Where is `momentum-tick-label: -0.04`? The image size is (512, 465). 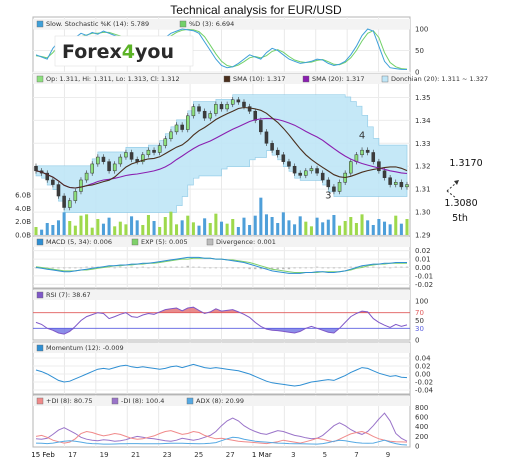
momentum-tick-label: -0.04 is located at coordinates (424, 391).